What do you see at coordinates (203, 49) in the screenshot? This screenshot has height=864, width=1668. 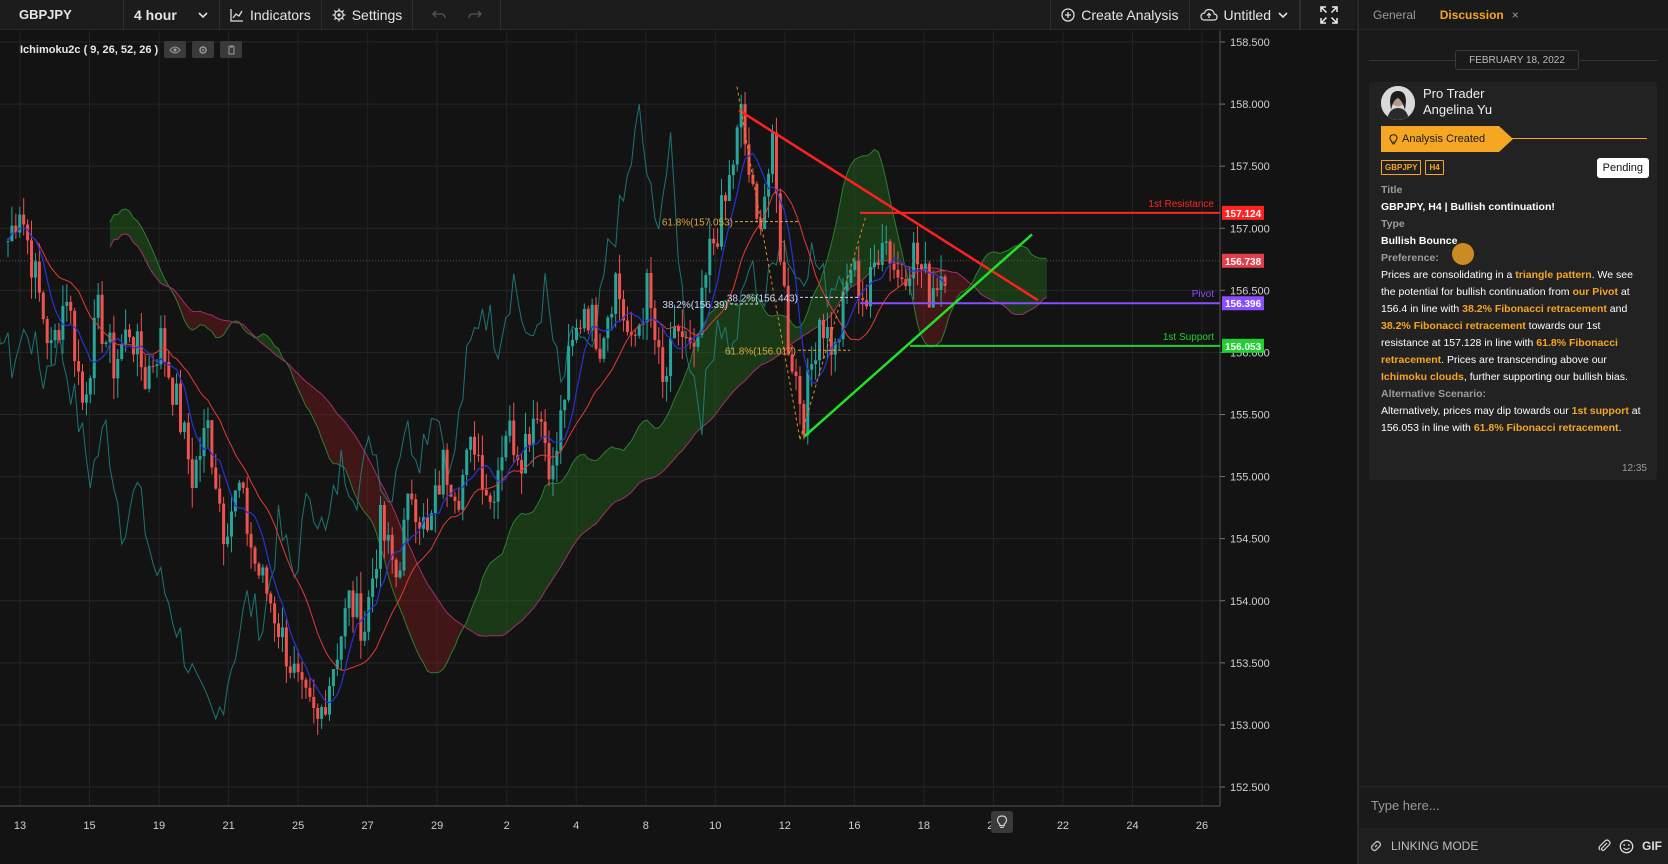 I see `gear-icon` at bounding box center [203, 49].